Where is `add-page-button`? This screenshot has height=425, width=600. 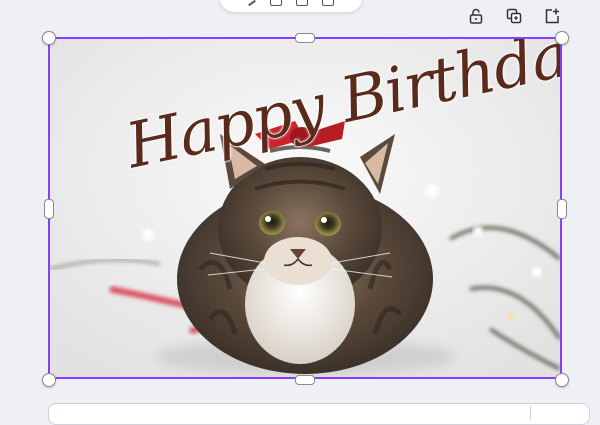 add-page-button is located at coordinates (552, 16).